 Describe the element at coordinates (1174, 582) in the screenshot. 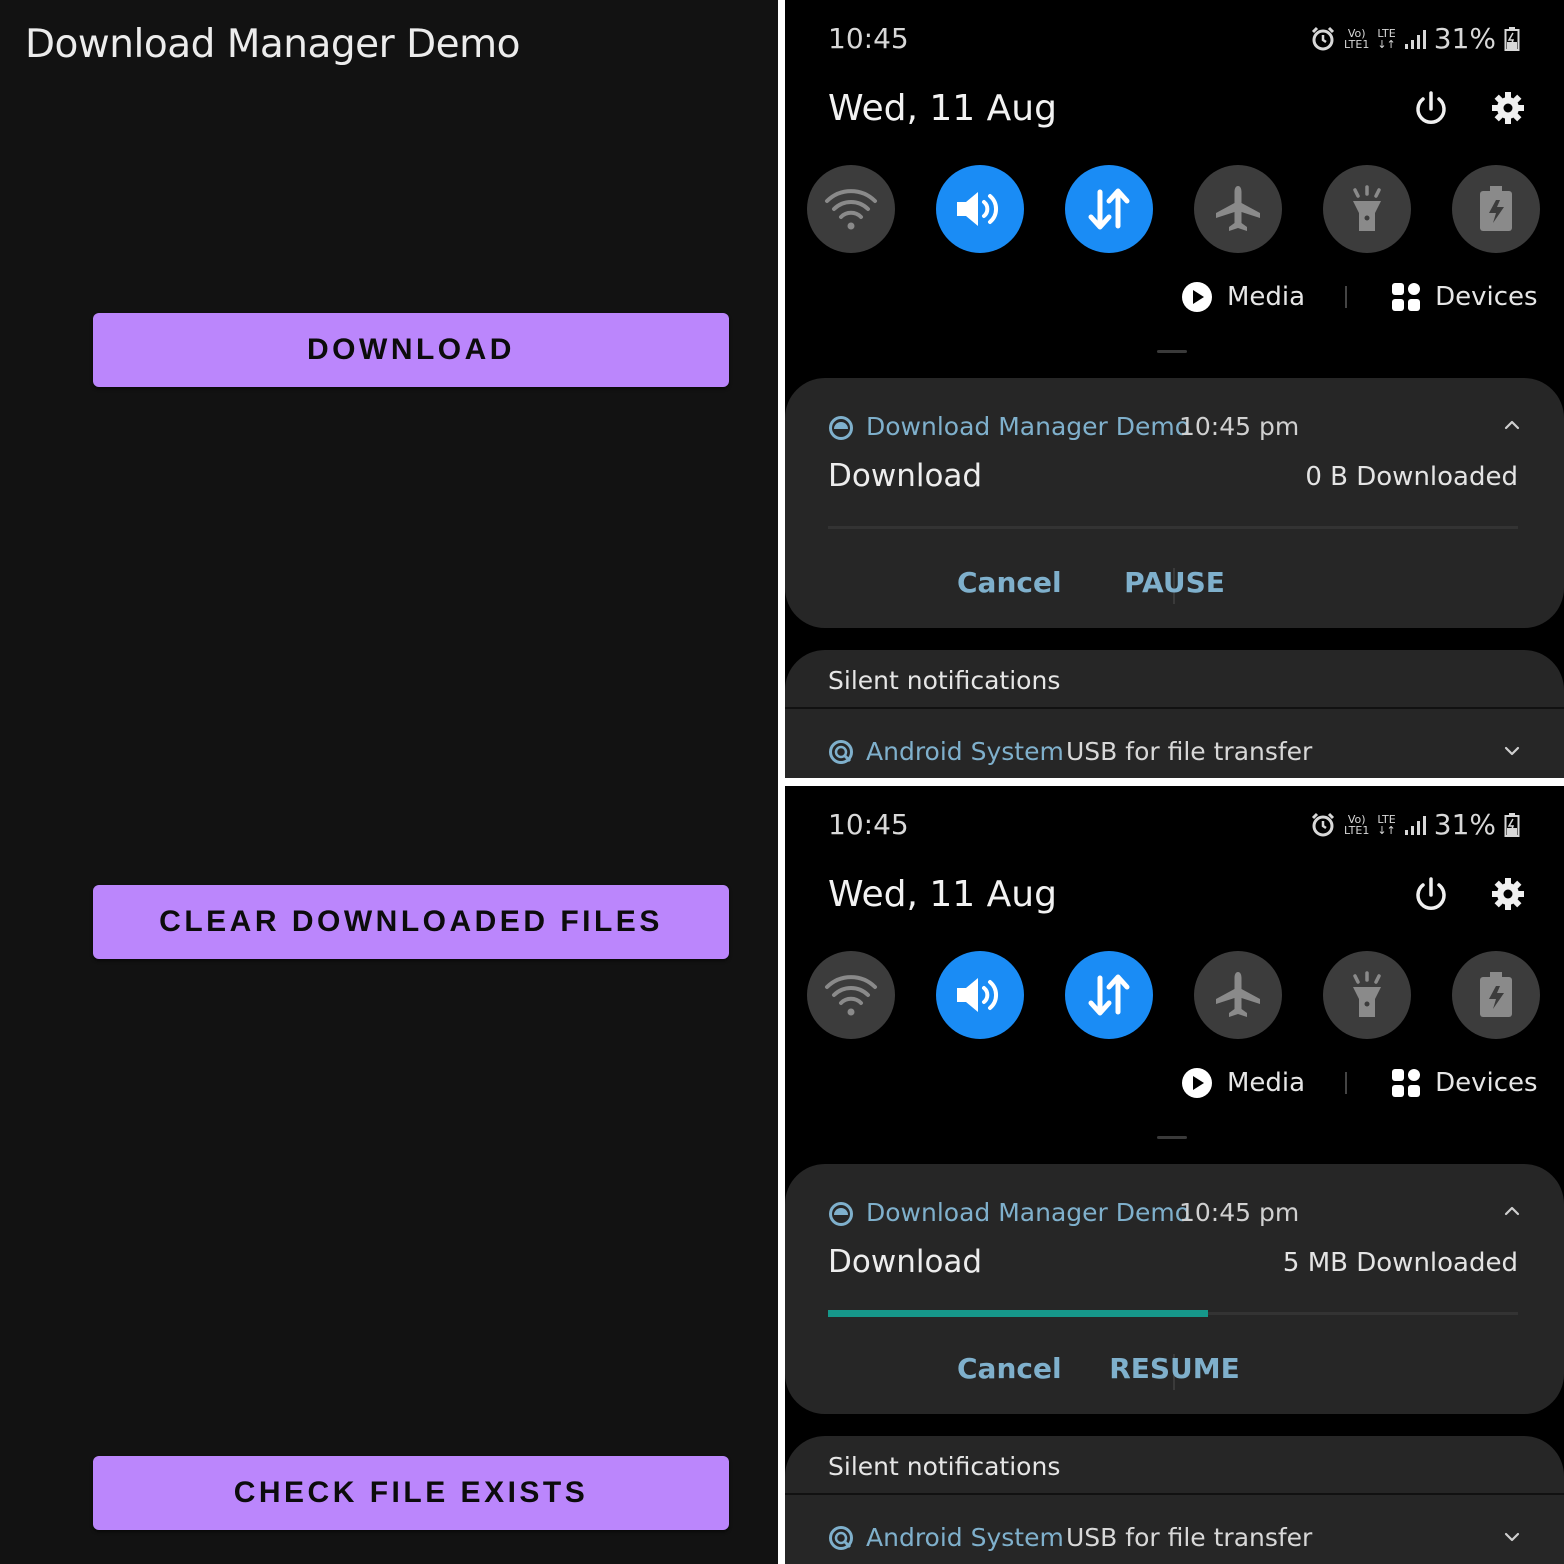

I see `pause-resume-button: PAUSE` at that location.